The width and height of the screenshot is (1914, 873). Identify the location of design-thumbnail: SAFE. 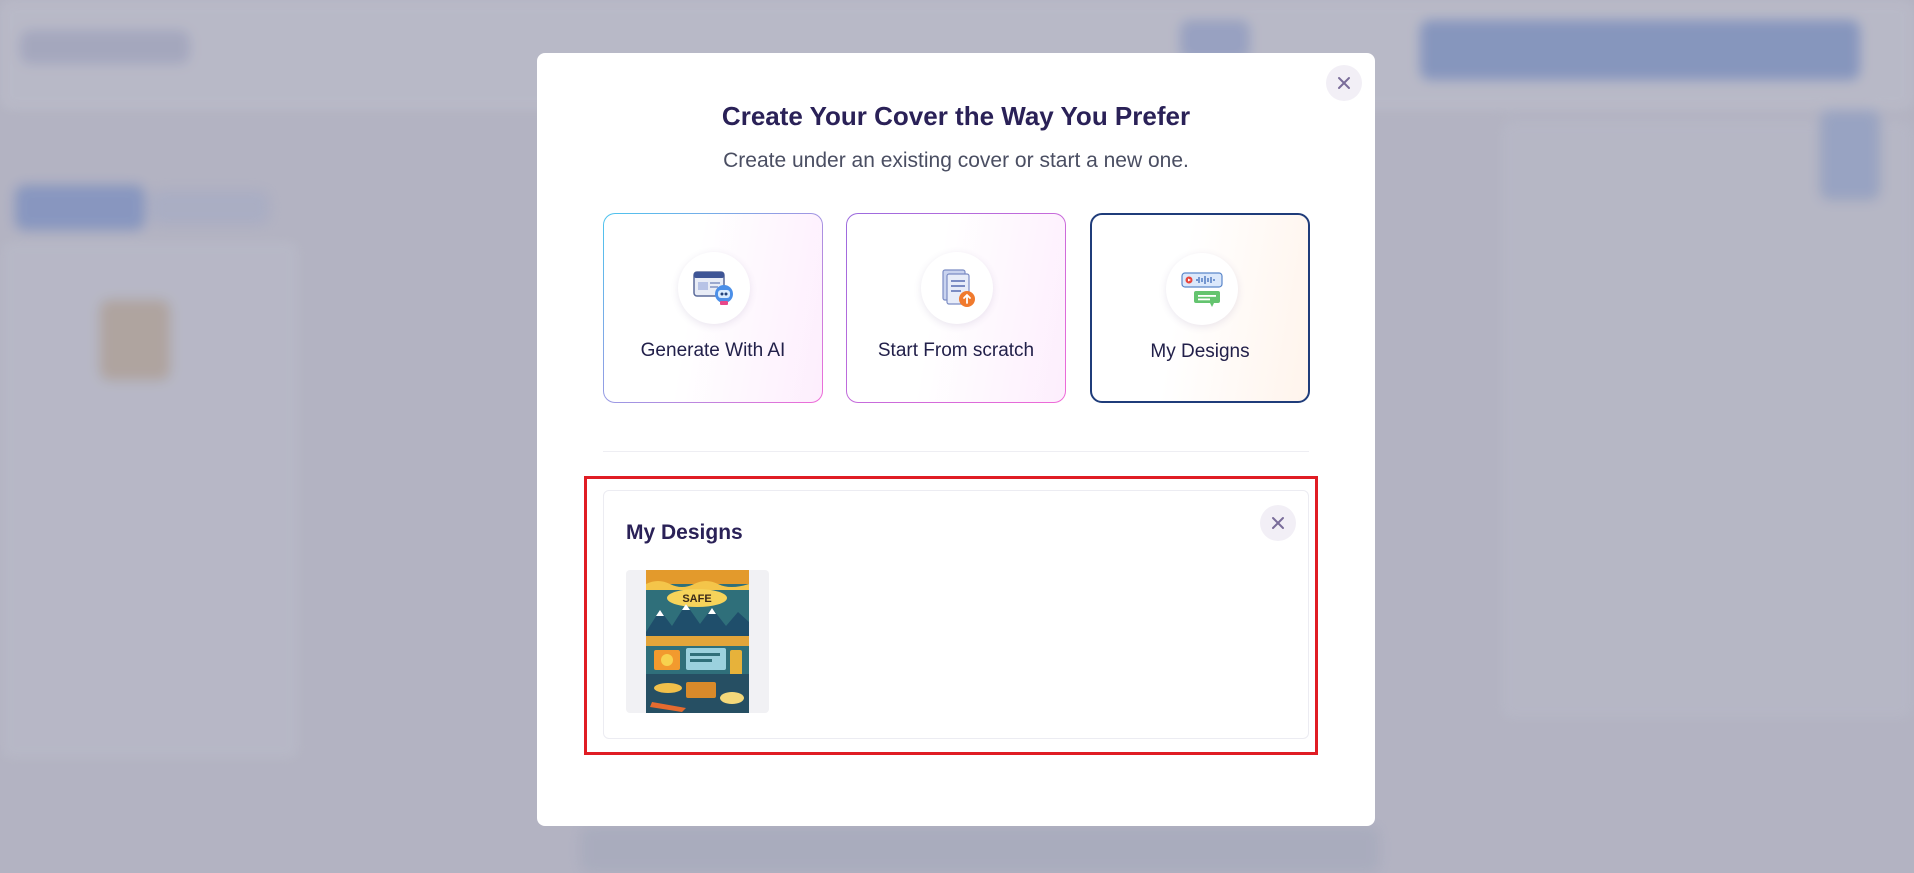
(697, 641).